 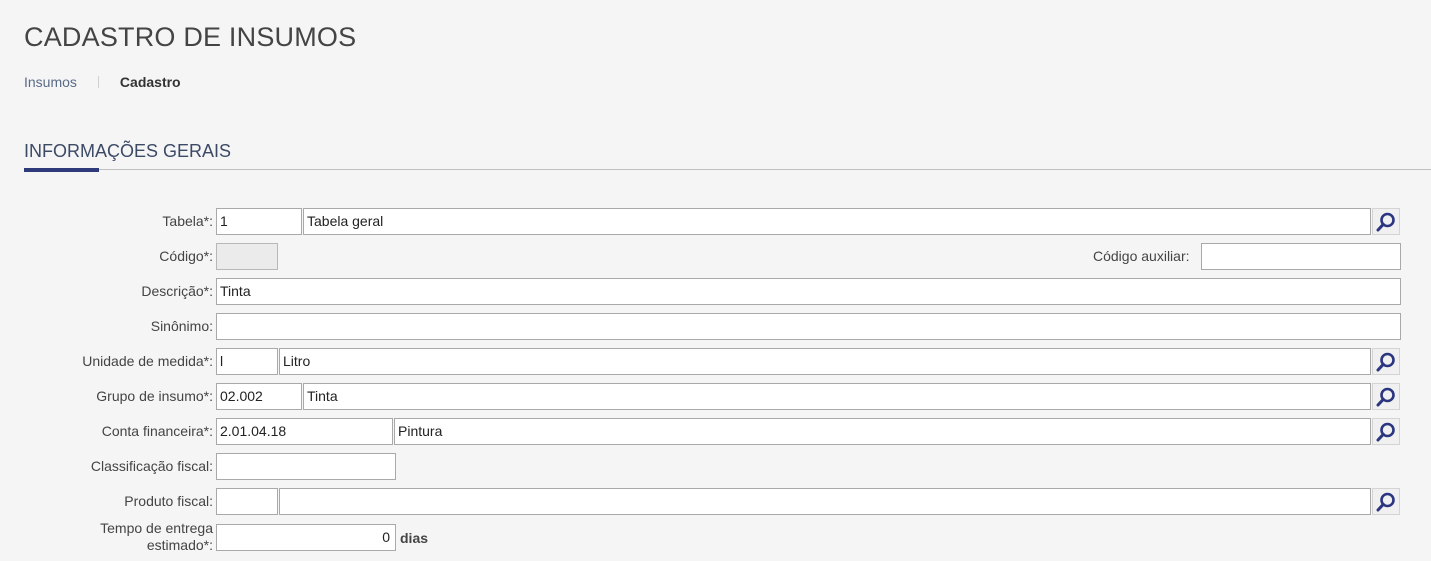 What do you see at coordinates (825, 361) in the screenshot?
I see `unidade-medida-description-input: Litro` at bounding box center [825, 361].